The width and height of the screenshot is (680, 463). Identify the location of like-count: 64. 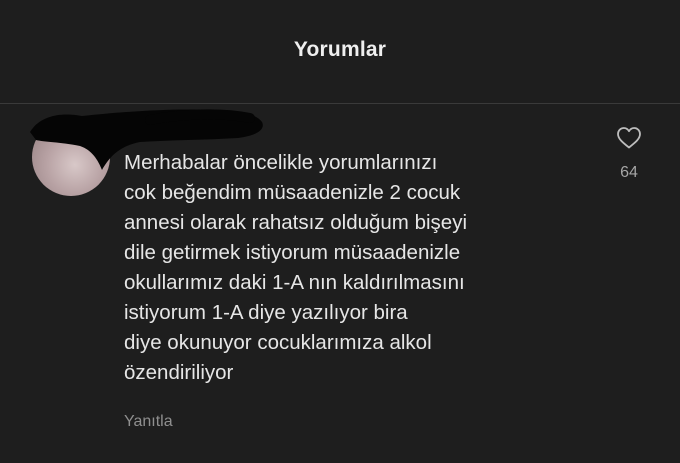
(629, 172).